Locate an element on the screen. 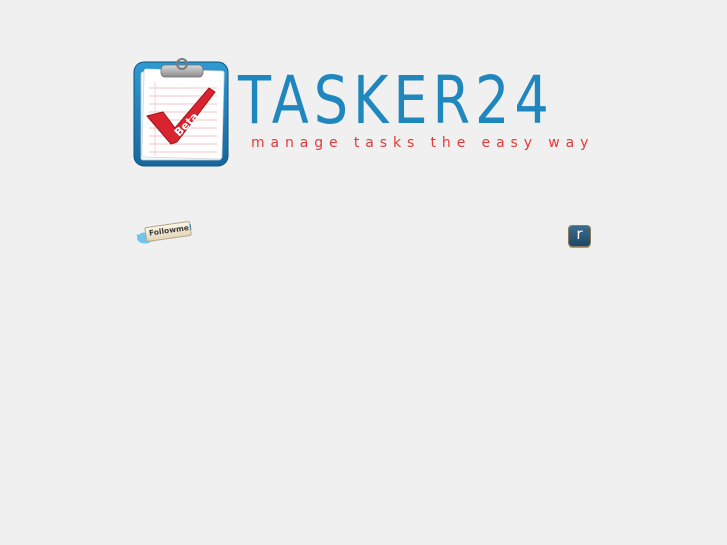 The image size is (727, 545). r-badge-button: r is located at coordinates (579, 235).